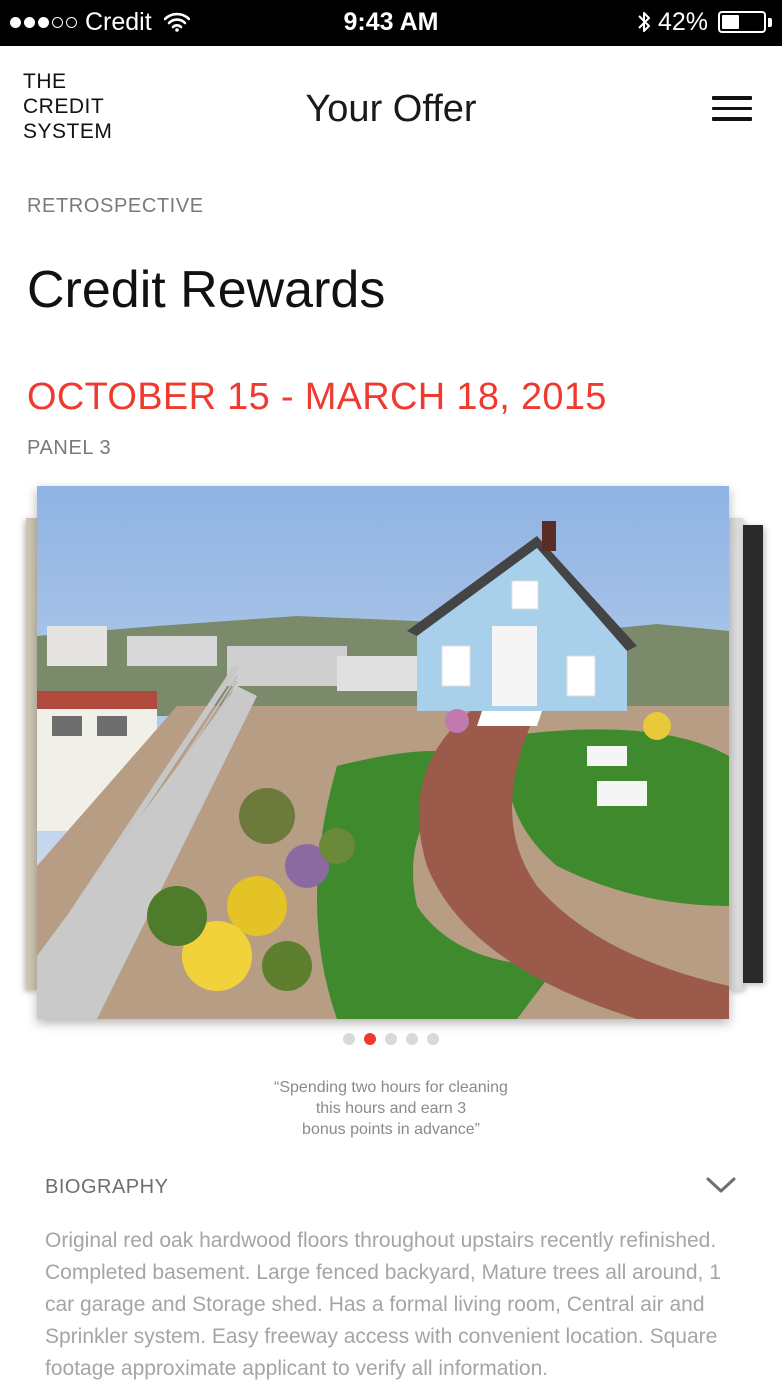 The image size is (782, 1400). Describe the element at coordinates (730, 22) in the screenshot. I see `battery-fill` at that location.